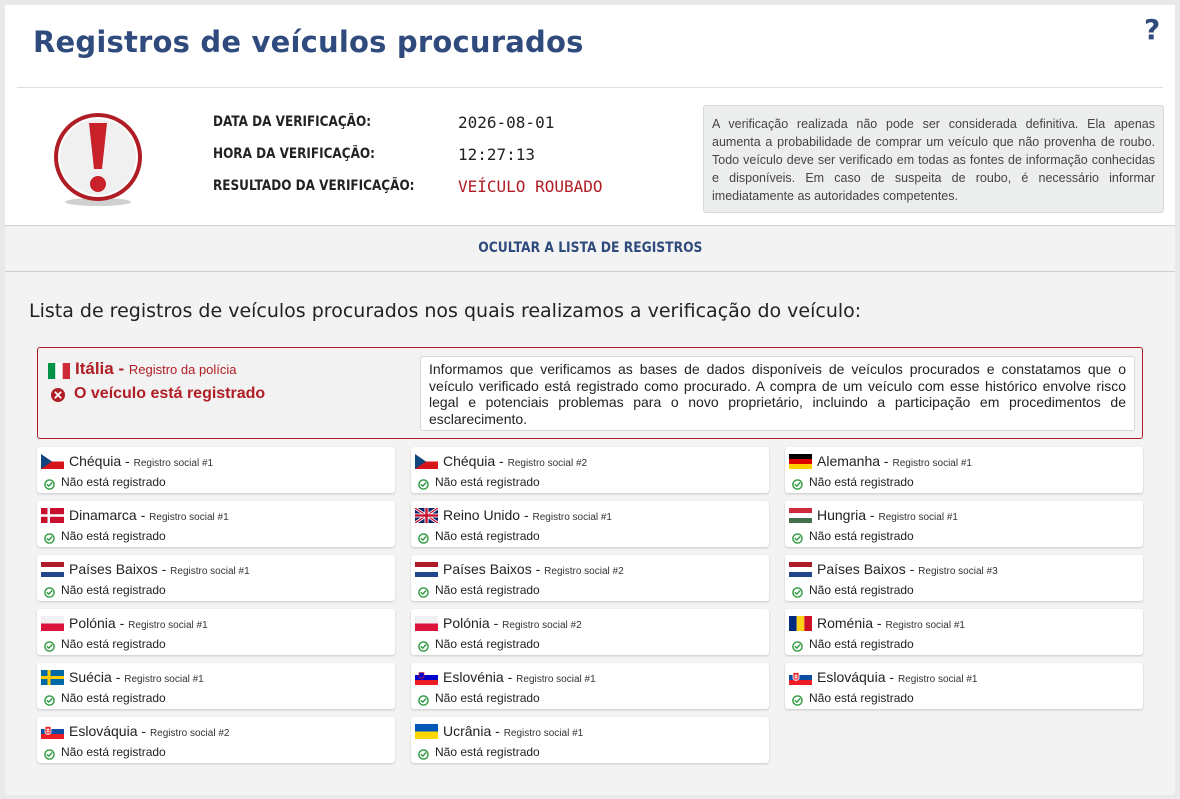 This screenshot has height=799, width=1180. I want to click on uk-flag-icon, so click(426, 515).